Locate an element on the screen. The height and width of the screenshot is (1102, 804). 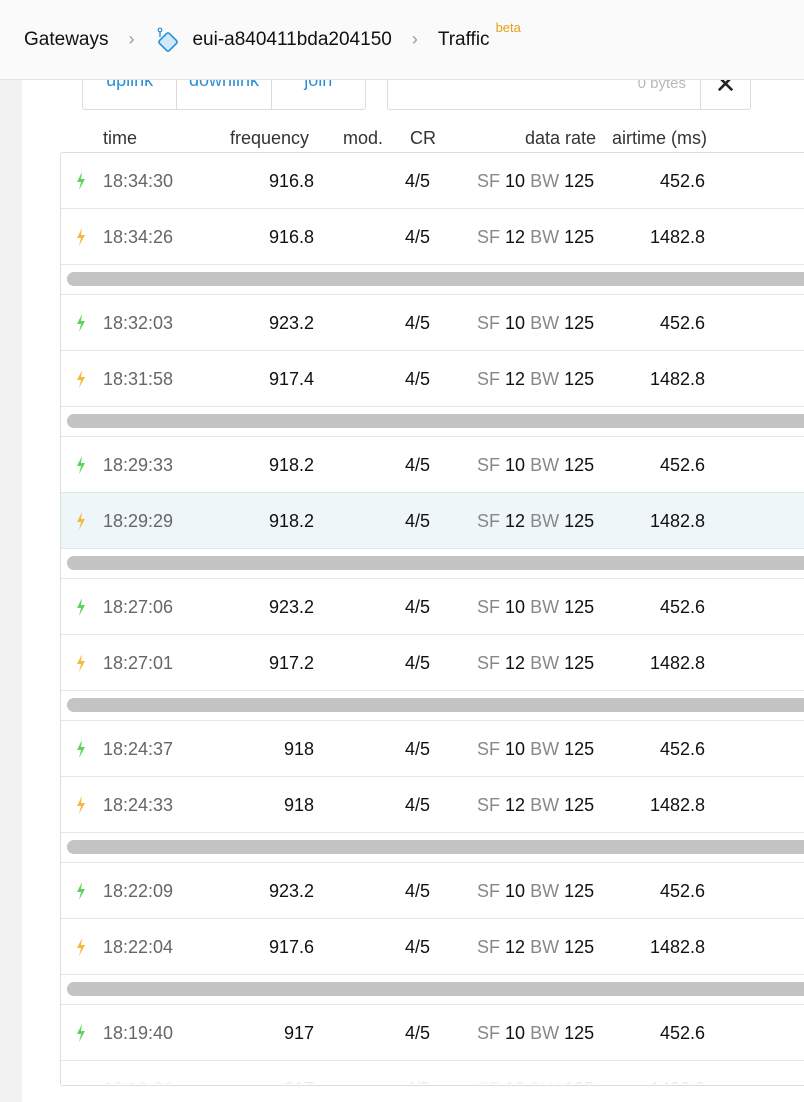
breadcrumb-gateway-id: eui-a840411bda204150 is located at coordinates (291, 40).